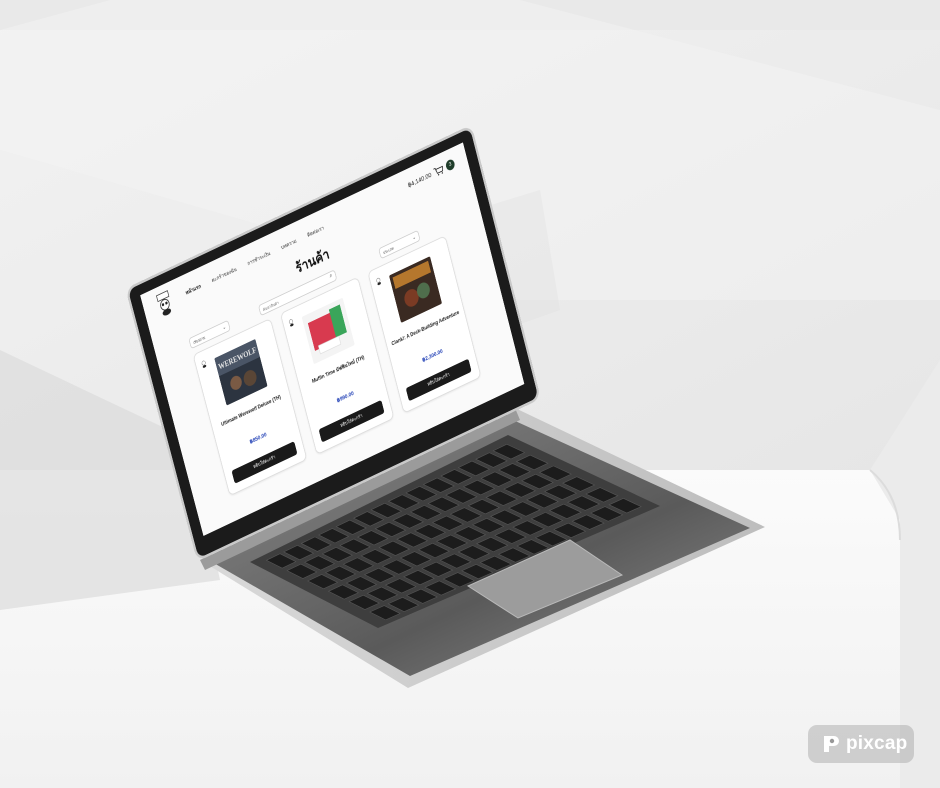 This screenshot has width=940, height=788. I want to click on pixcap-watermark: pixcap, so click(861, 744).